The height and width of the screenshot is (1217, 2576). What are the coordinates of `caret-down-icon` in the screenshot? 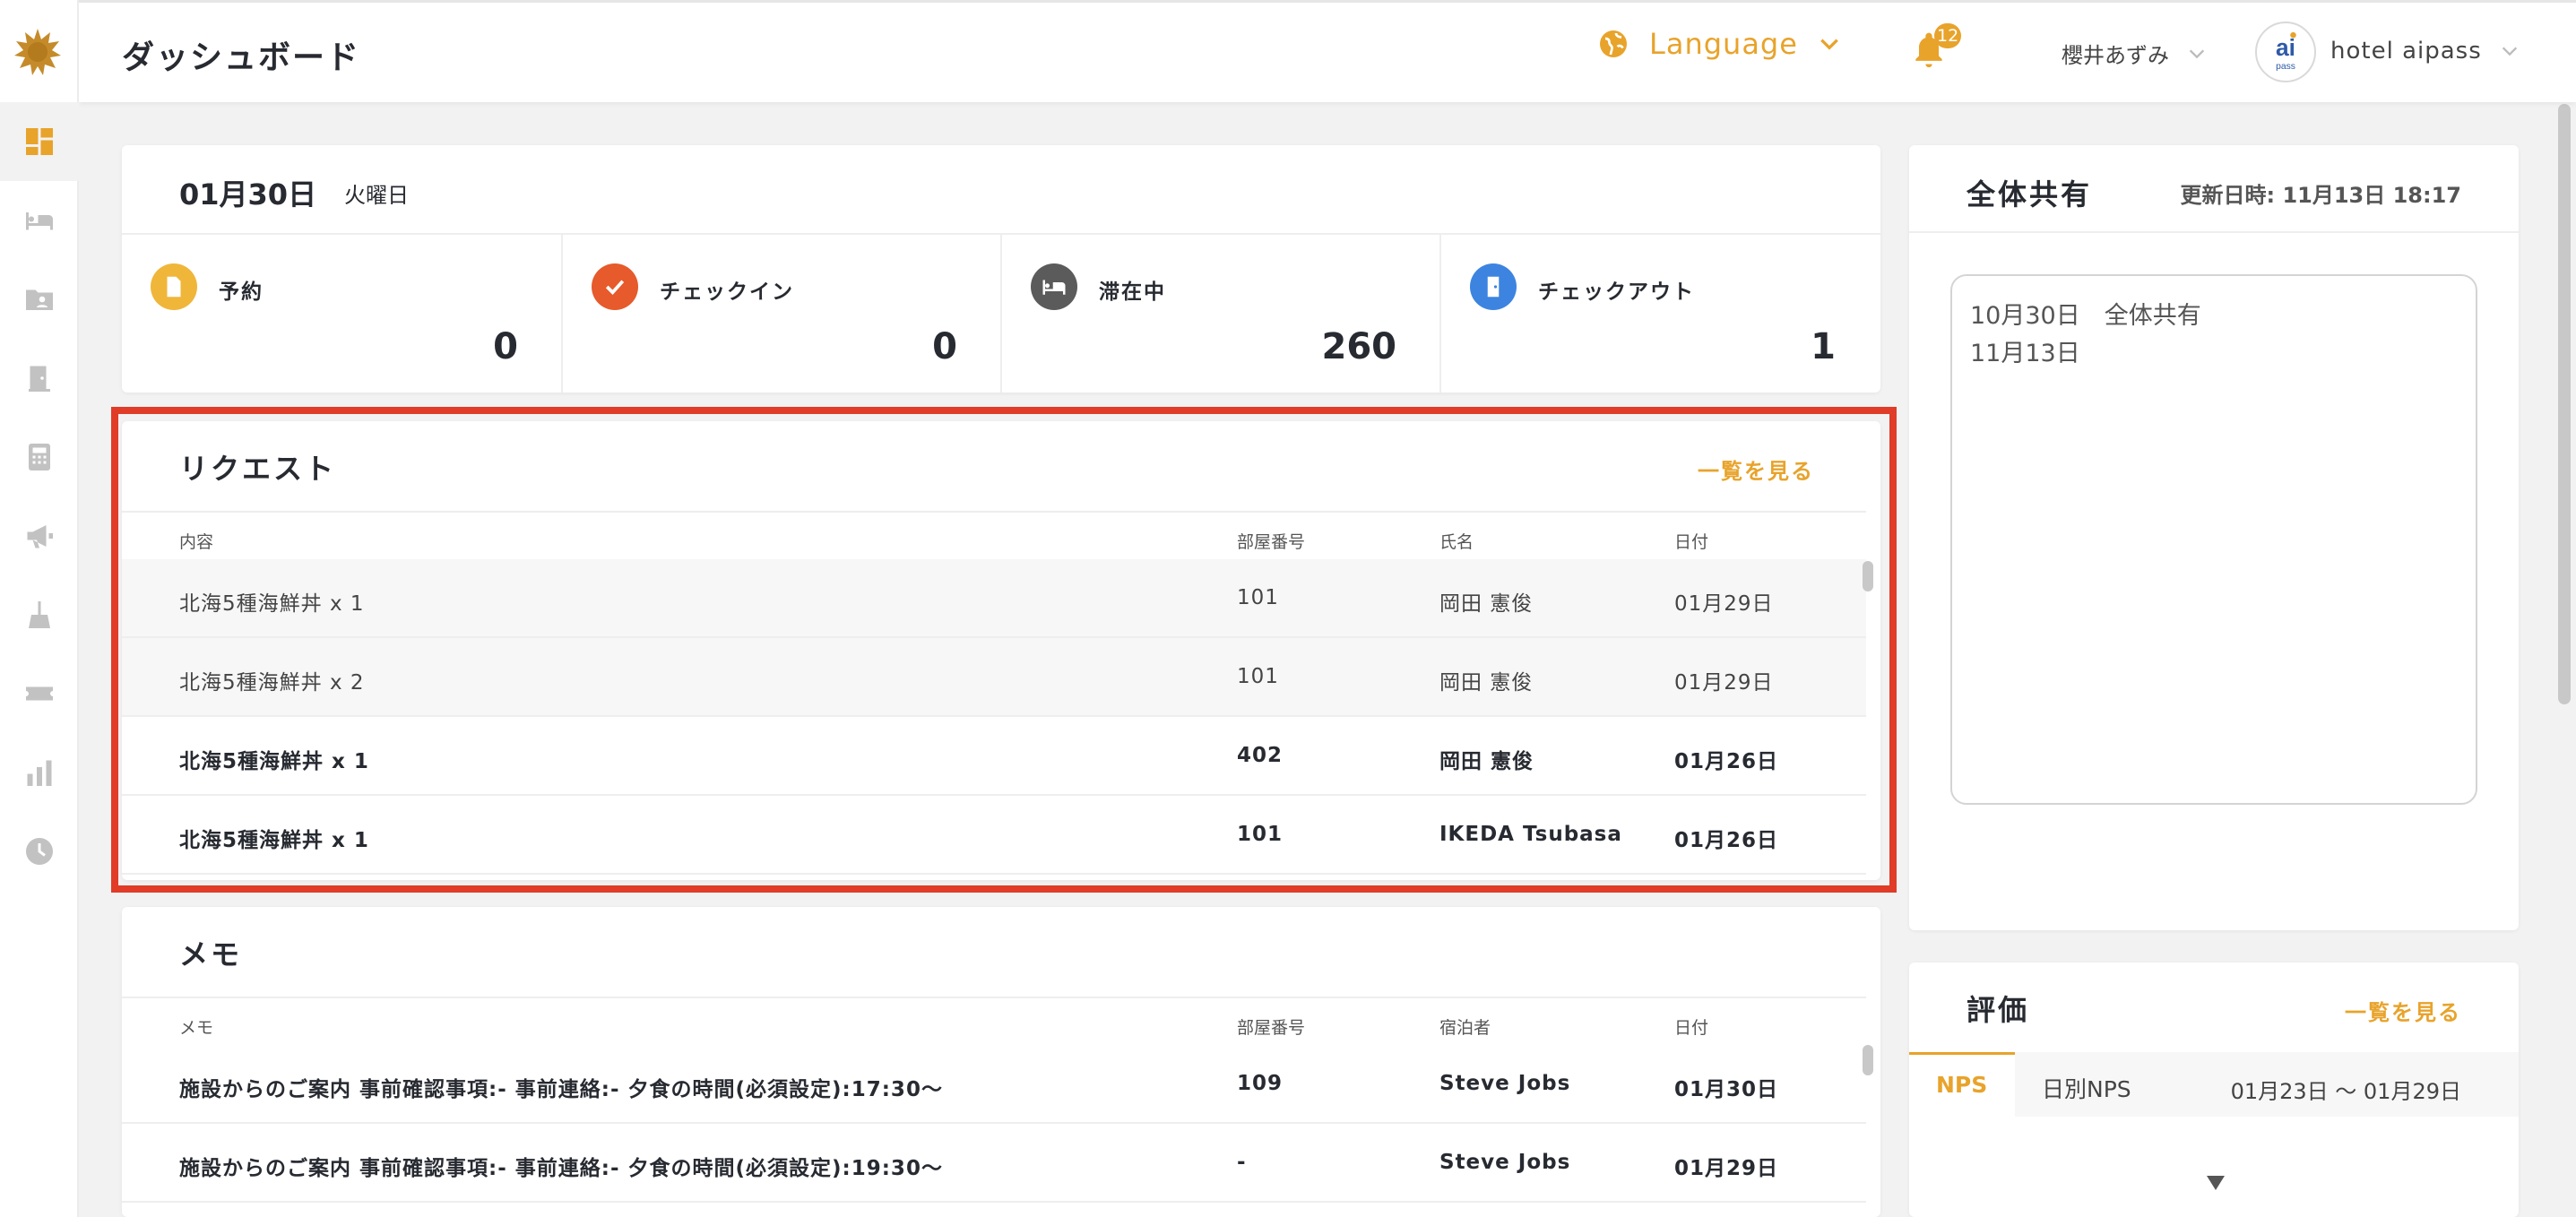 It's located at (2215, 1183).